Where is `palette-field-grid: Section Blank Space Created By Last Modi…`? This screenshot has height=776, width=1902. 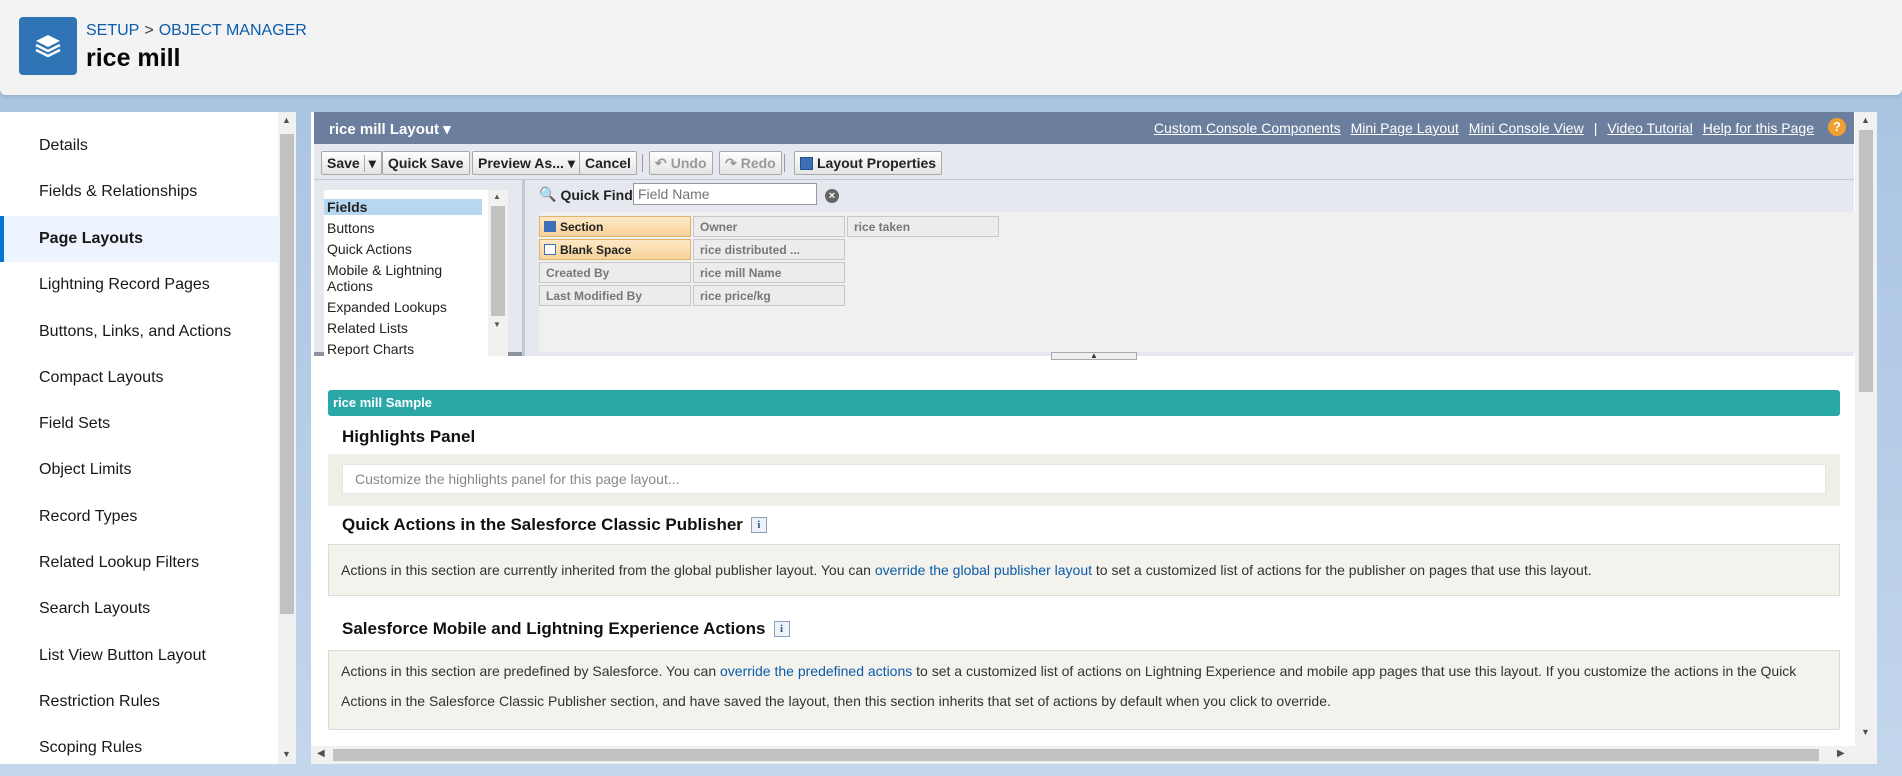 palette-field-grid: Section Blank Space Created By Last Modi… is located at coordinates (1198, 282).